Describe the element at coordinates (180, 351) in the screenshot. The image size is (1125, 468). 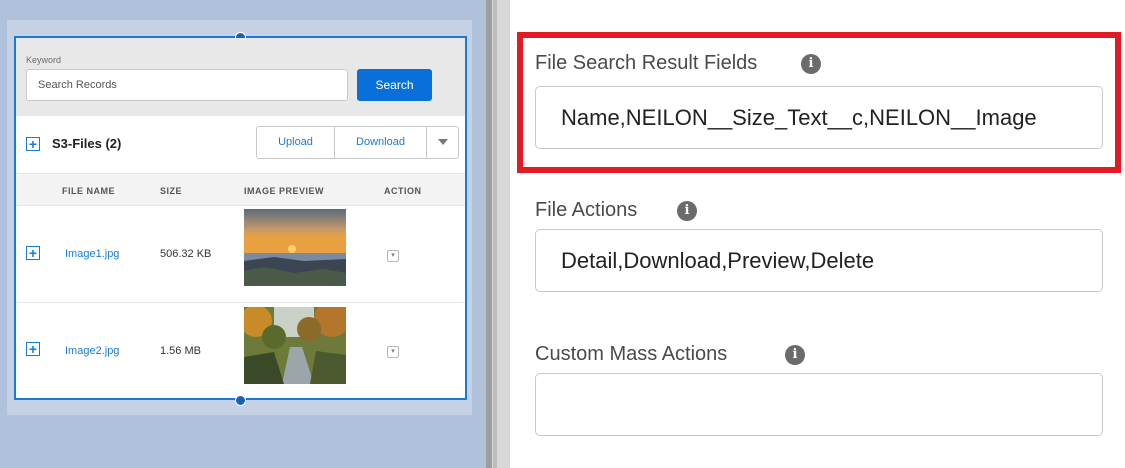
I see `file-size: 1.56 MB` at that location.